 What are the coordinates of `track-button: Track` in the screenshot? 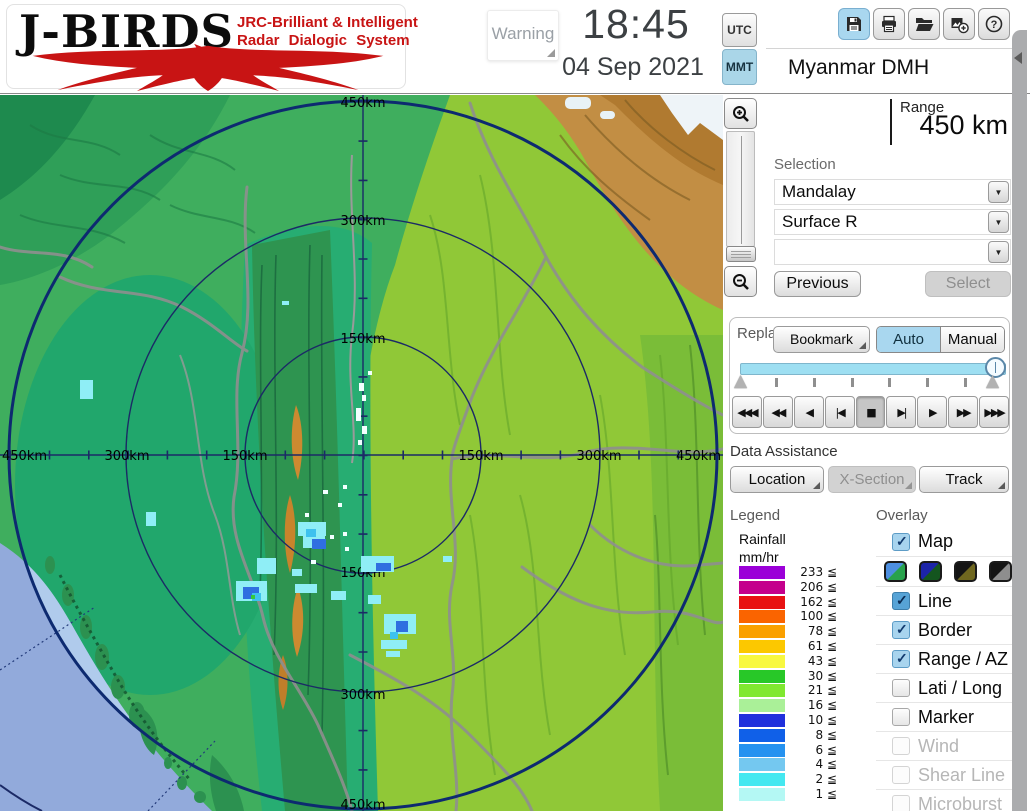 It's located at (964, 479).